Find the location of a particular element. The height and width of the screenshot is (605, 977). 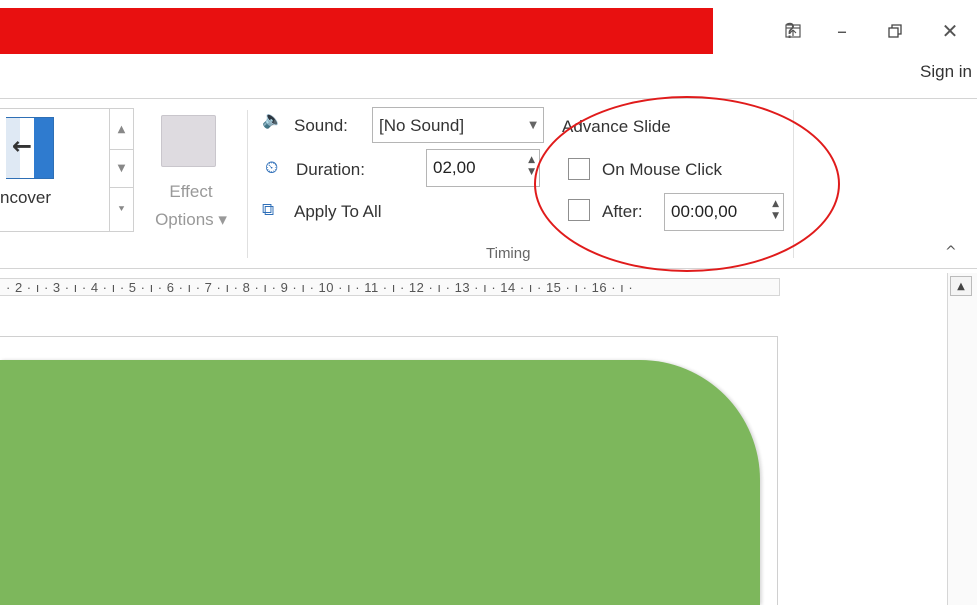

gallery-scroll-down-button: ▼ is located at coordinates (121, 168).